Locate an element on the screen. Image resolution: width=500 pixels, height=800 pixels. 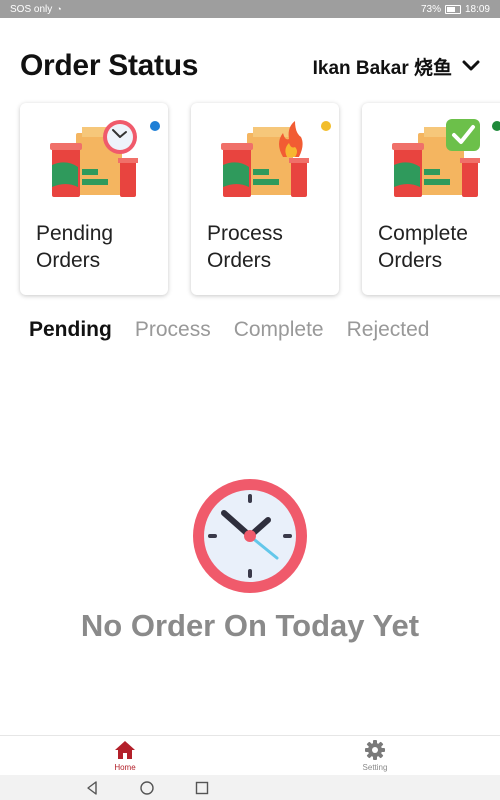
home-circle-icon is located at coordinates (147, 788).